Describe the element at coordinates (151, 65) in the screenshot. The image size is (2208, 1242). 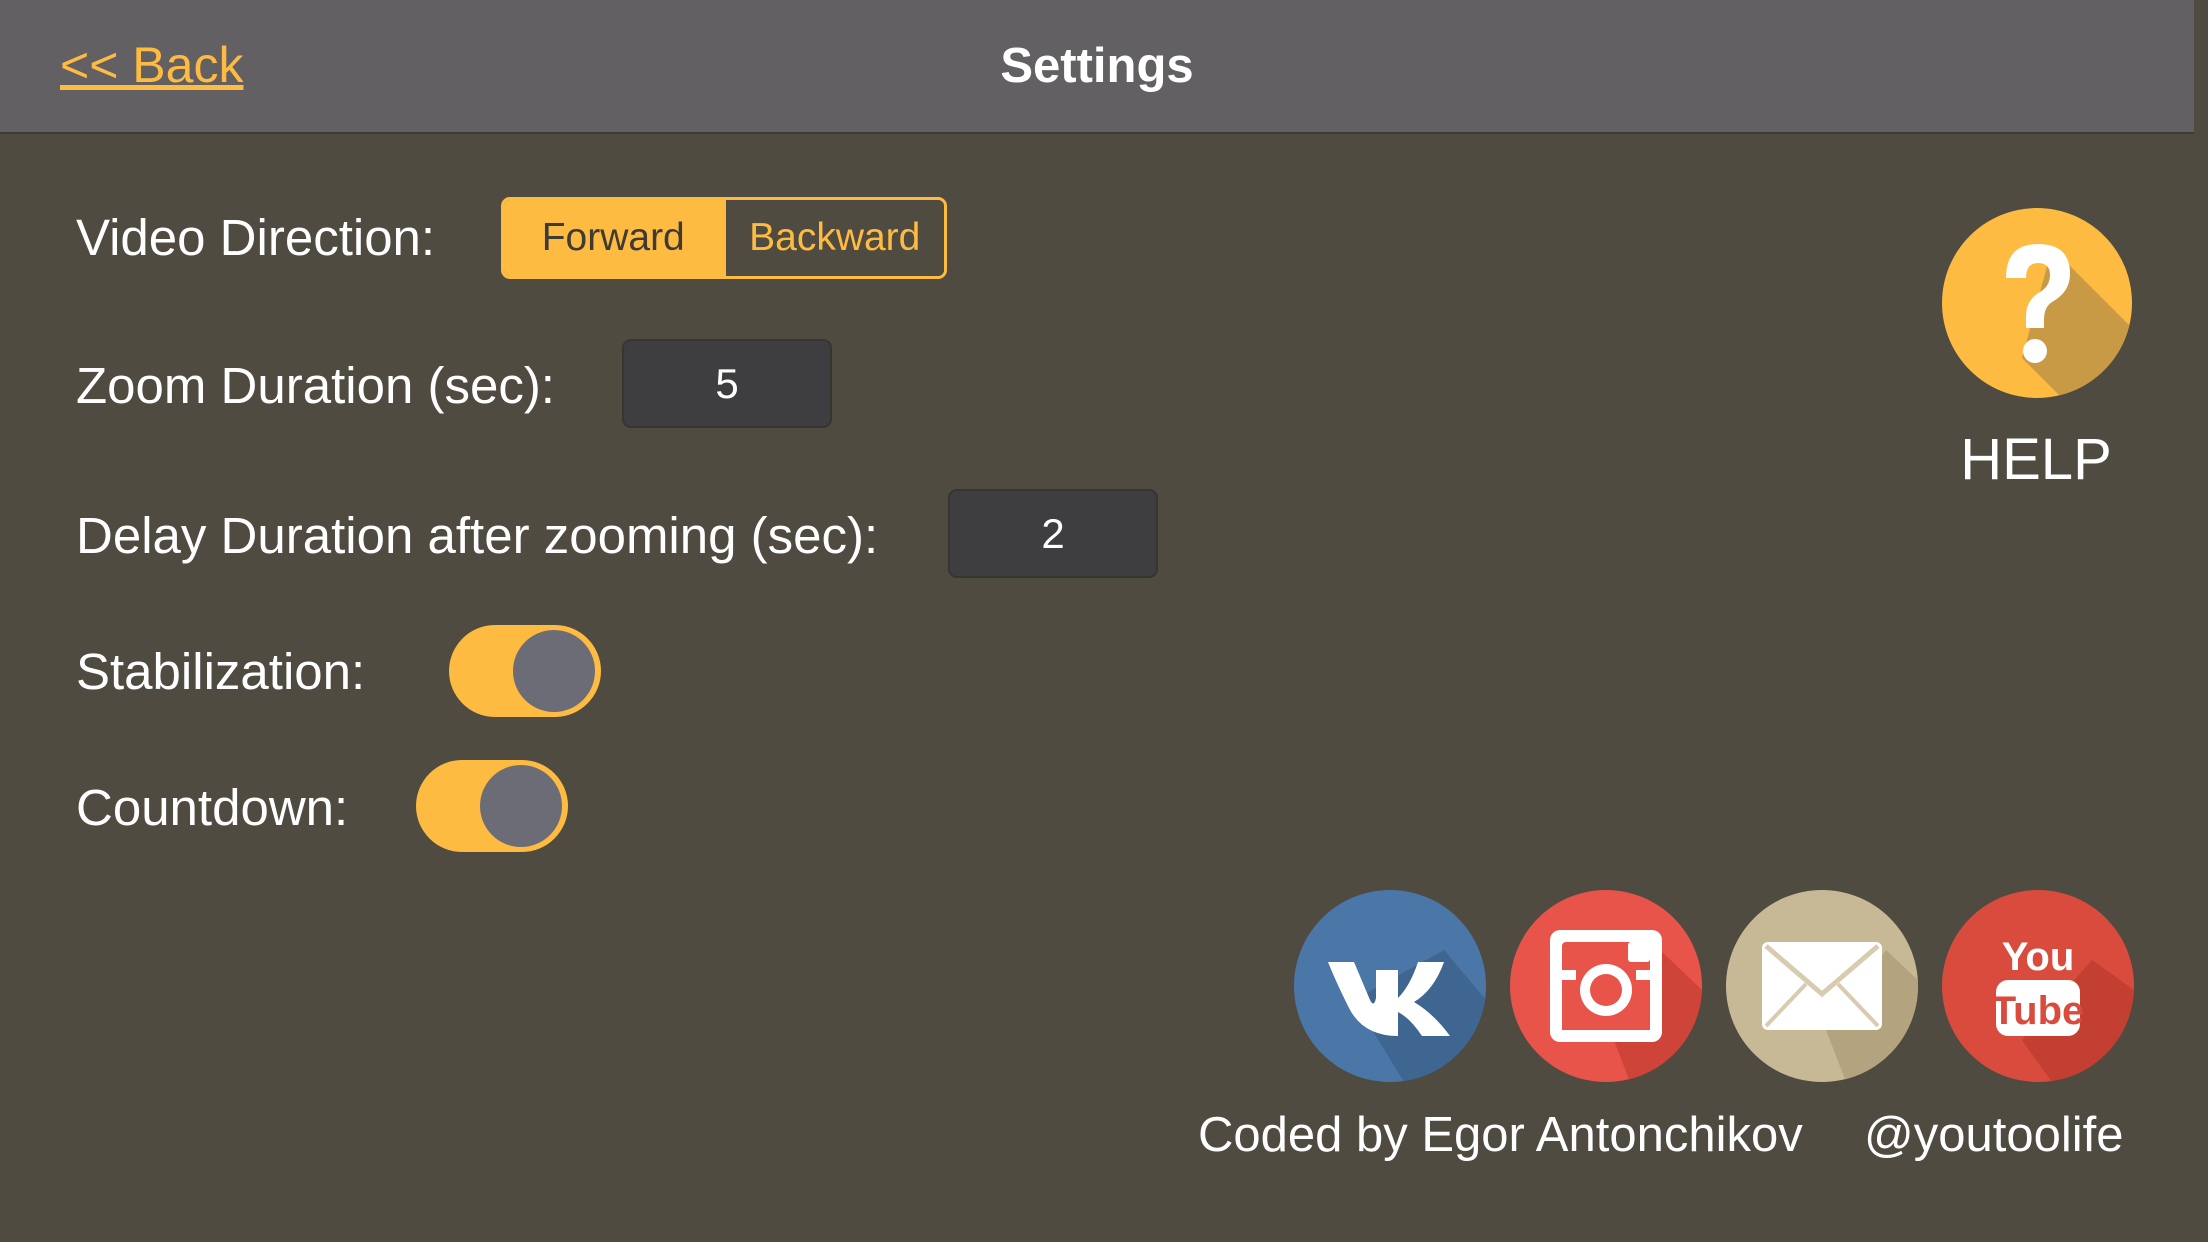
I see `back-button: << Back` at that location.